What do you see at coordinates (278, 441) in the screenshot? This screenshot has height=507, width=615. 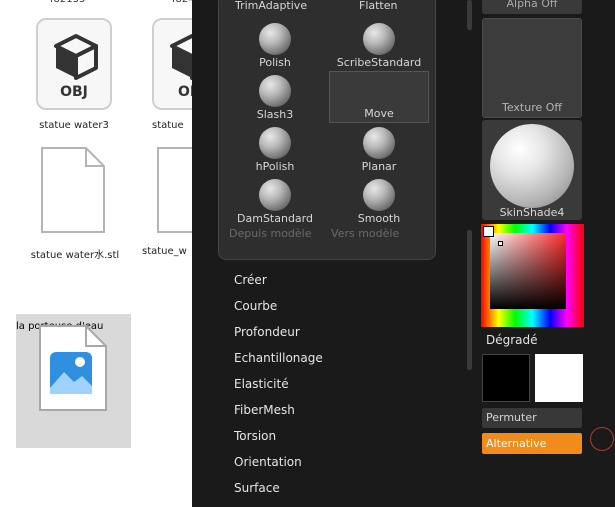 I see `menu-item-torsion: Torsion` at bounding box center [278, 441].